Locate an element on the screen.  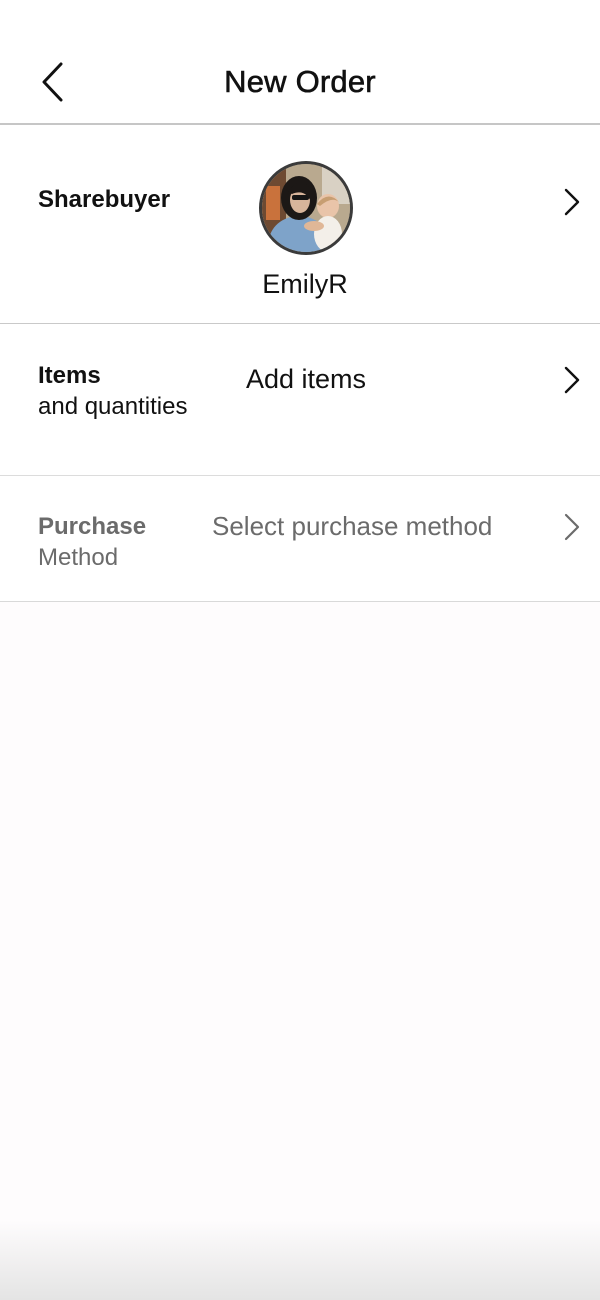
purchase-method-row: Purchase Method Select purchase method is located at coordinates (300, 539).